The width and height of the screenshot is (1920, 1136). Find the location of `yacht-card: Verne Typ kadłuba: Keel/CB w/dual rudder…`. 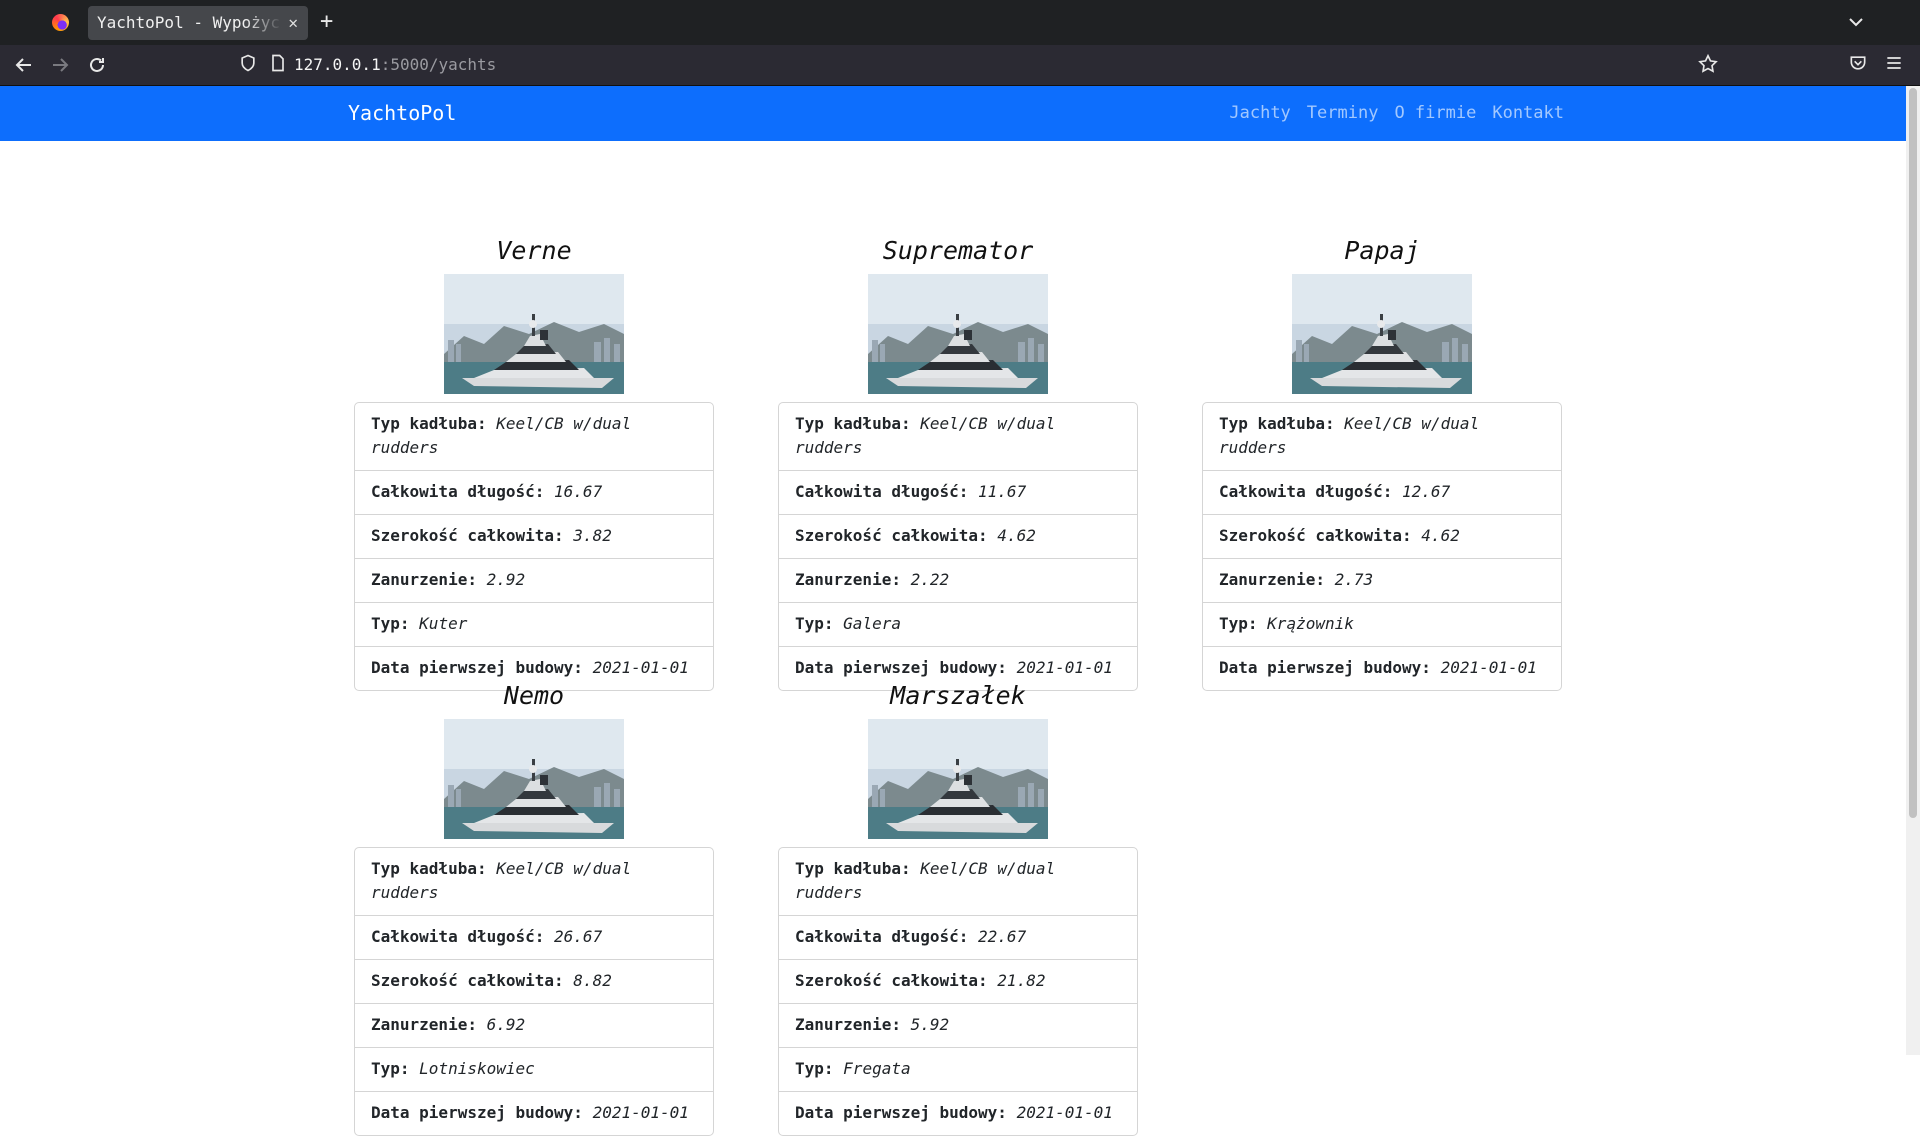

yacht-card: Verne Typ kadłuba: Keel/CB w/dual rudder… is located at coordinates (534, 462).